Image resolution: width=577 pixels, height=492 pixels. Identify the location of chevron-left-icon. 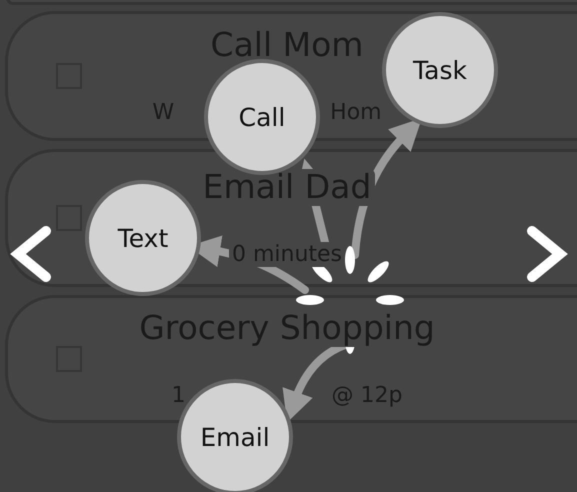
(31, 254).